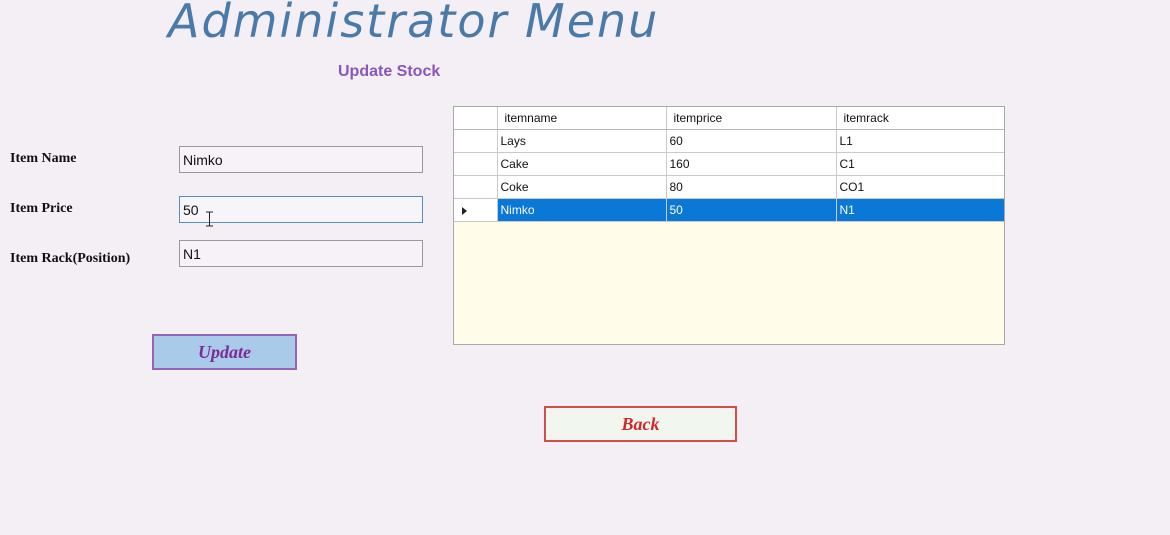 The height and width of the screenshot is (535, 1170). I want to click on table-row-selected: Nimko 50 N1, so click(729, 210).